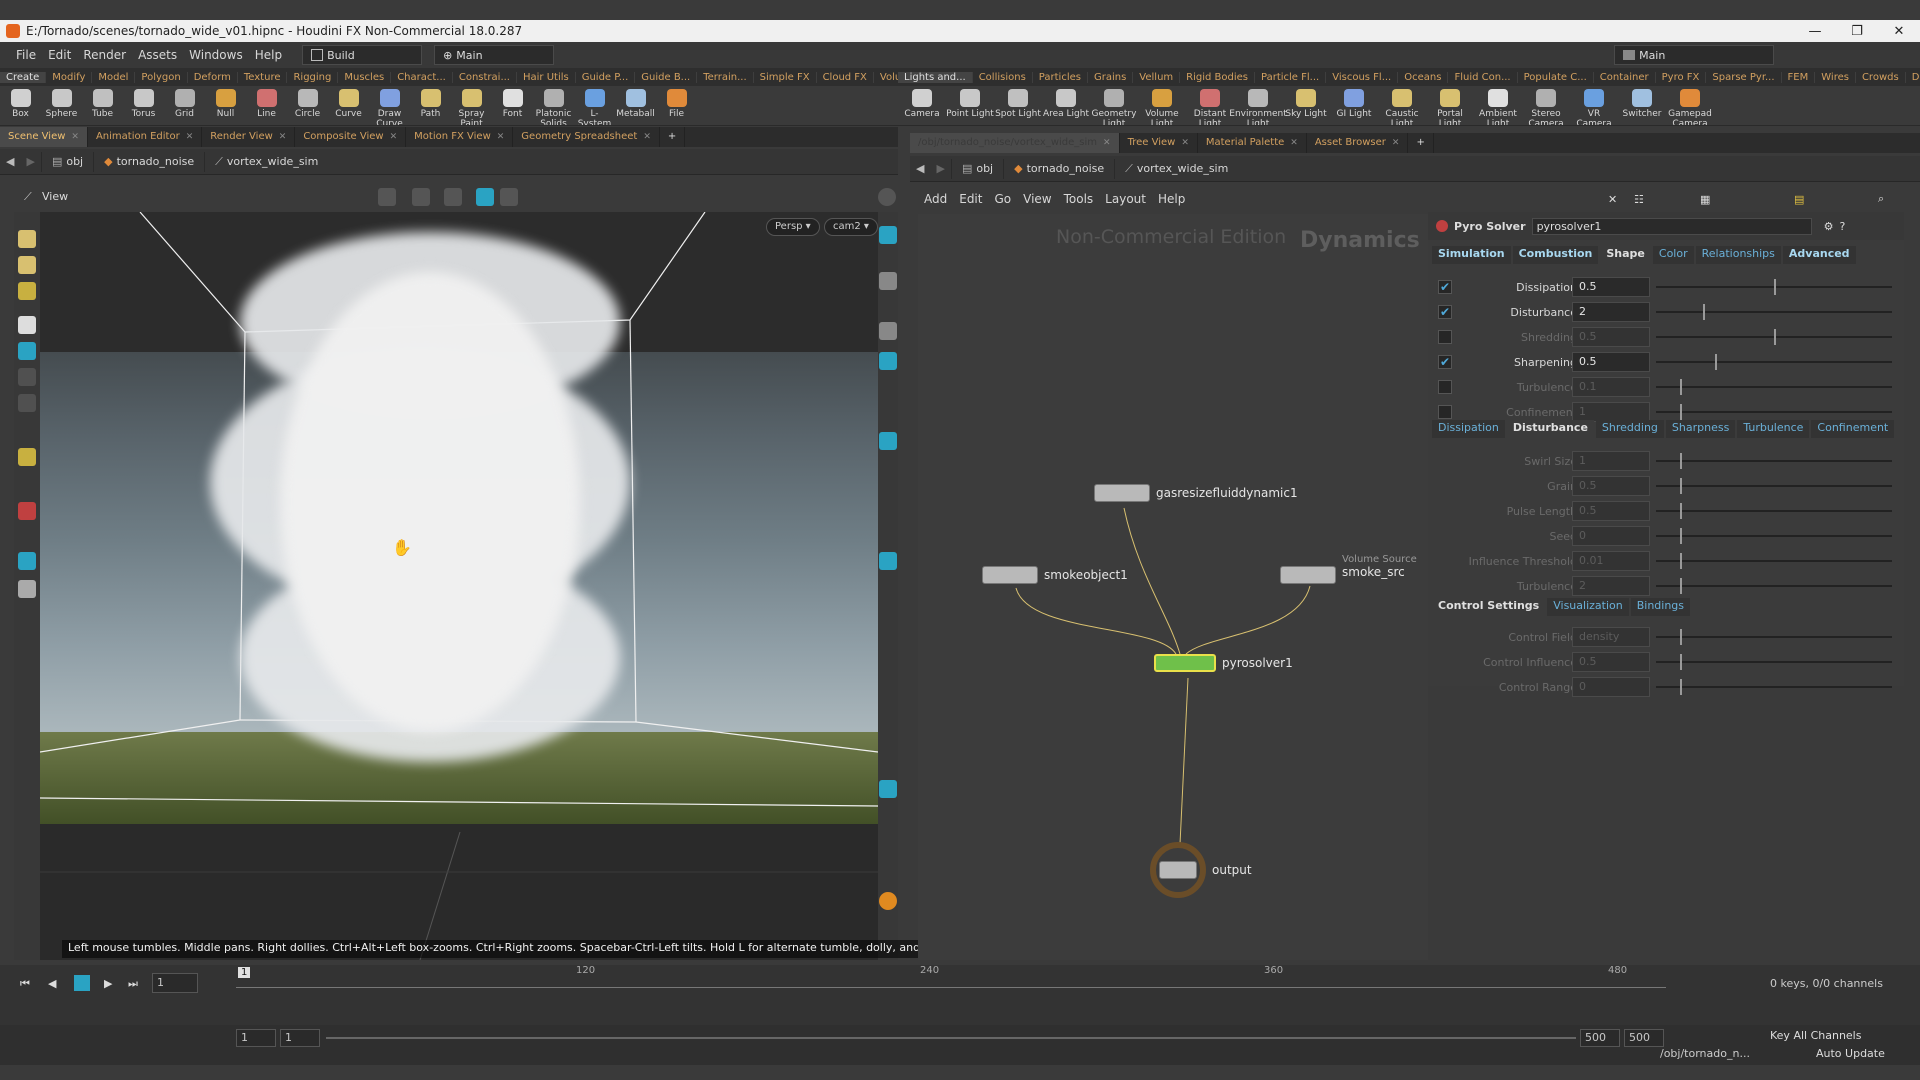 This screenshot has width=1920, height=1080. I want to click on shelf-tool-stereo-camera: Stereo Camera, so click(1546, 105).